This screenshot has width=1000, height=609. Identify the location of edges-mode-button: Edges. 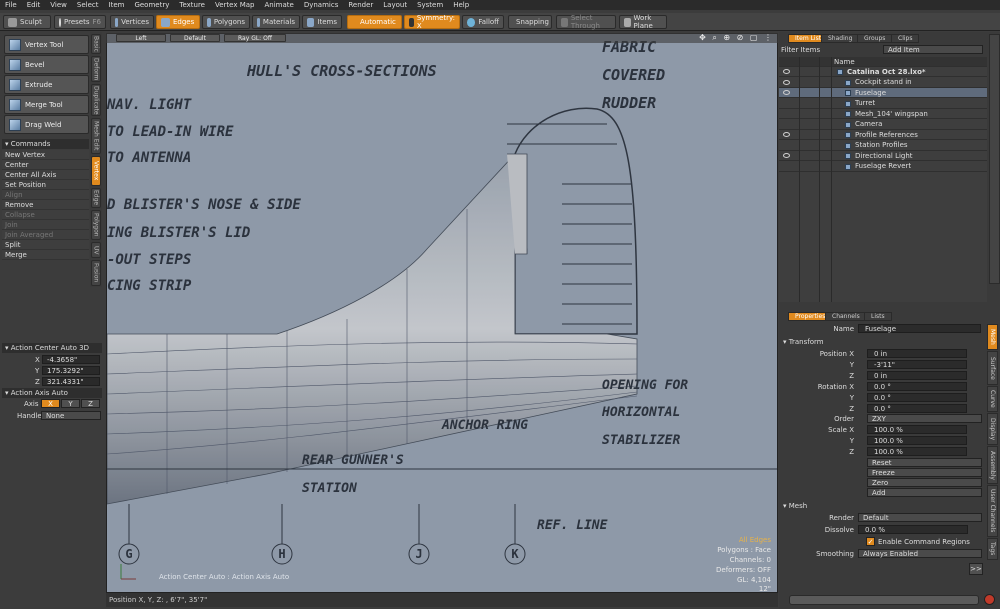
(178, 22).